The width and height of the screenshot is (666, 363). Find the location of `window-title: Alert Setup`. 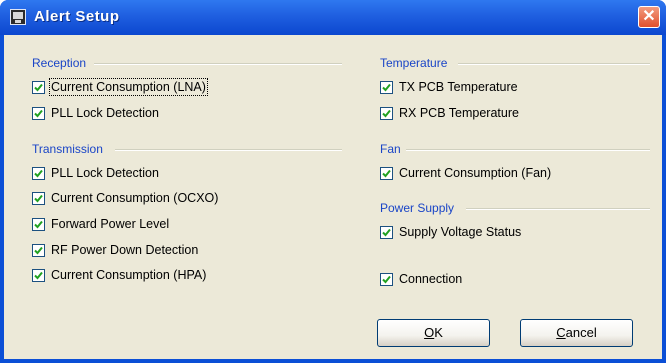

window-title: Alert Setup is located at coordinates (77, 16).